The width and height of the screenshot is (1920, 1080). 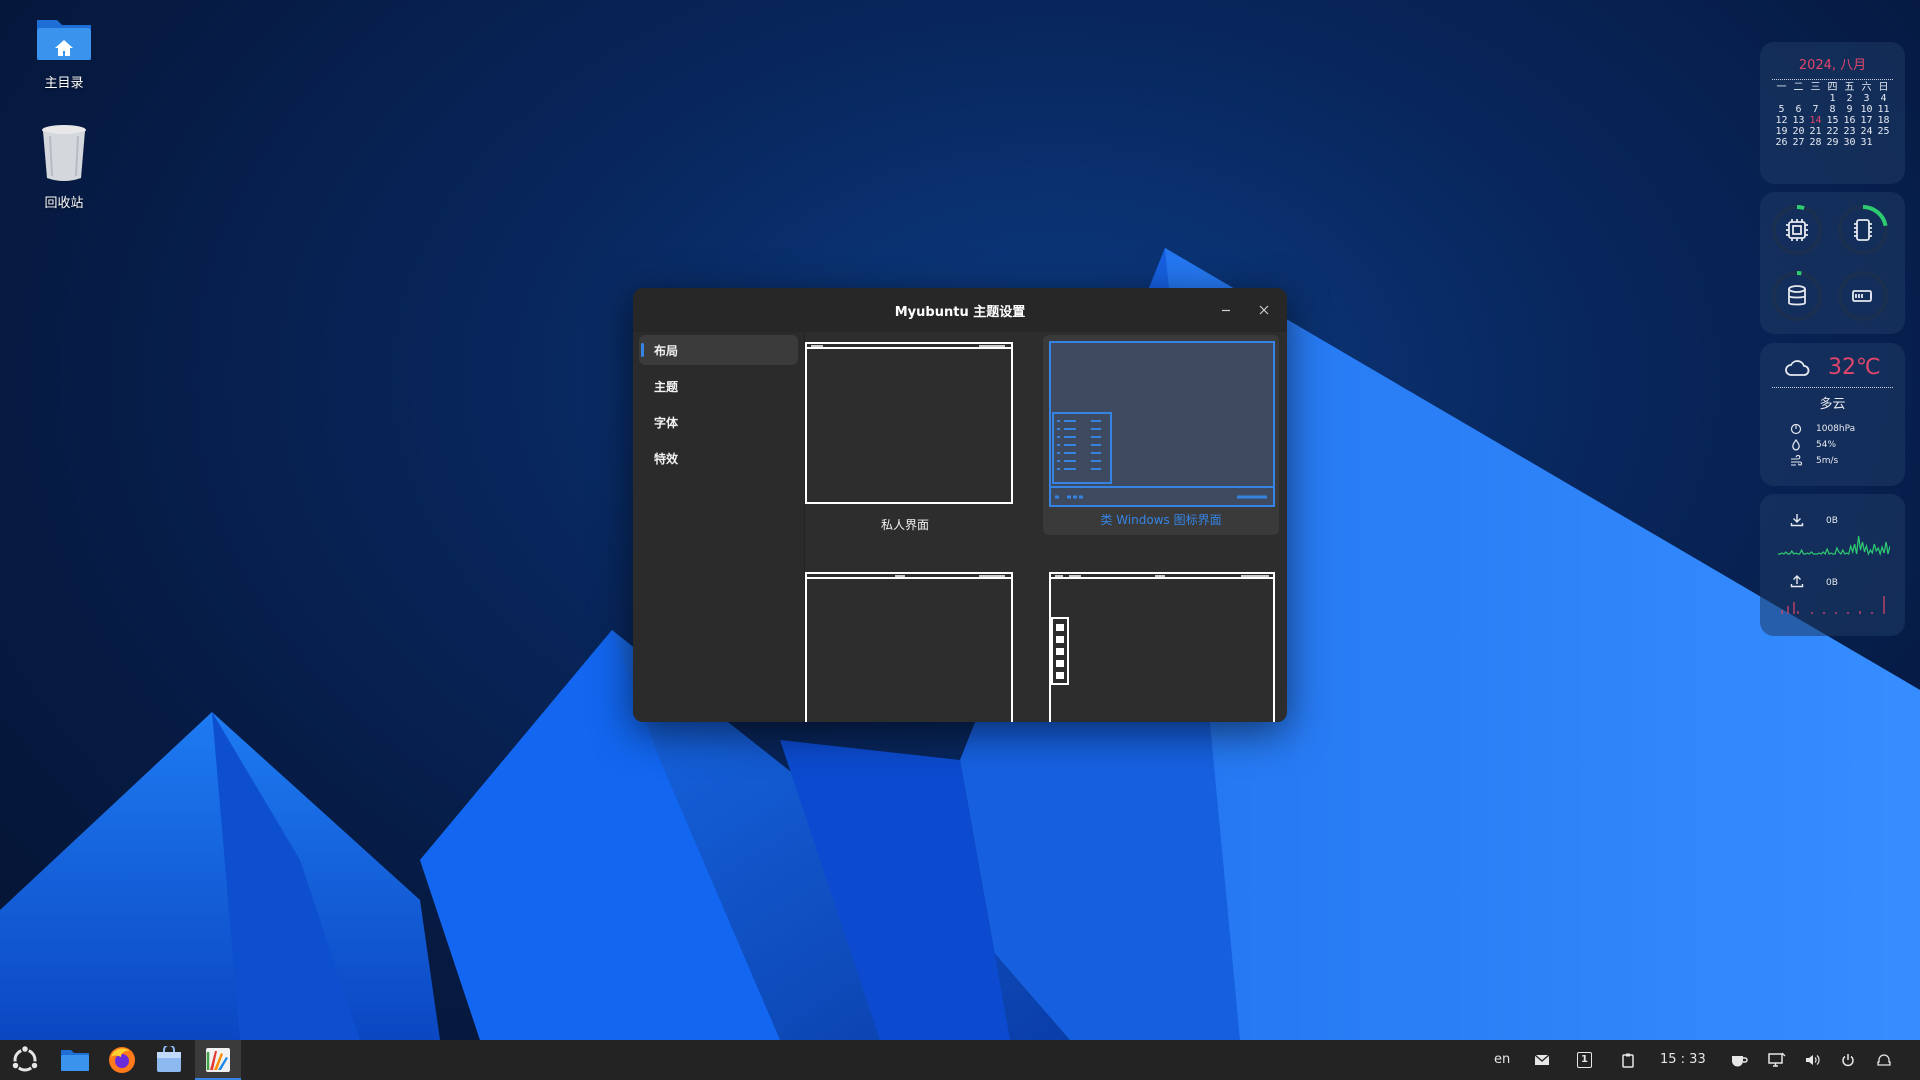 I want to click on wind-icon, so click(x=1796, y=460).